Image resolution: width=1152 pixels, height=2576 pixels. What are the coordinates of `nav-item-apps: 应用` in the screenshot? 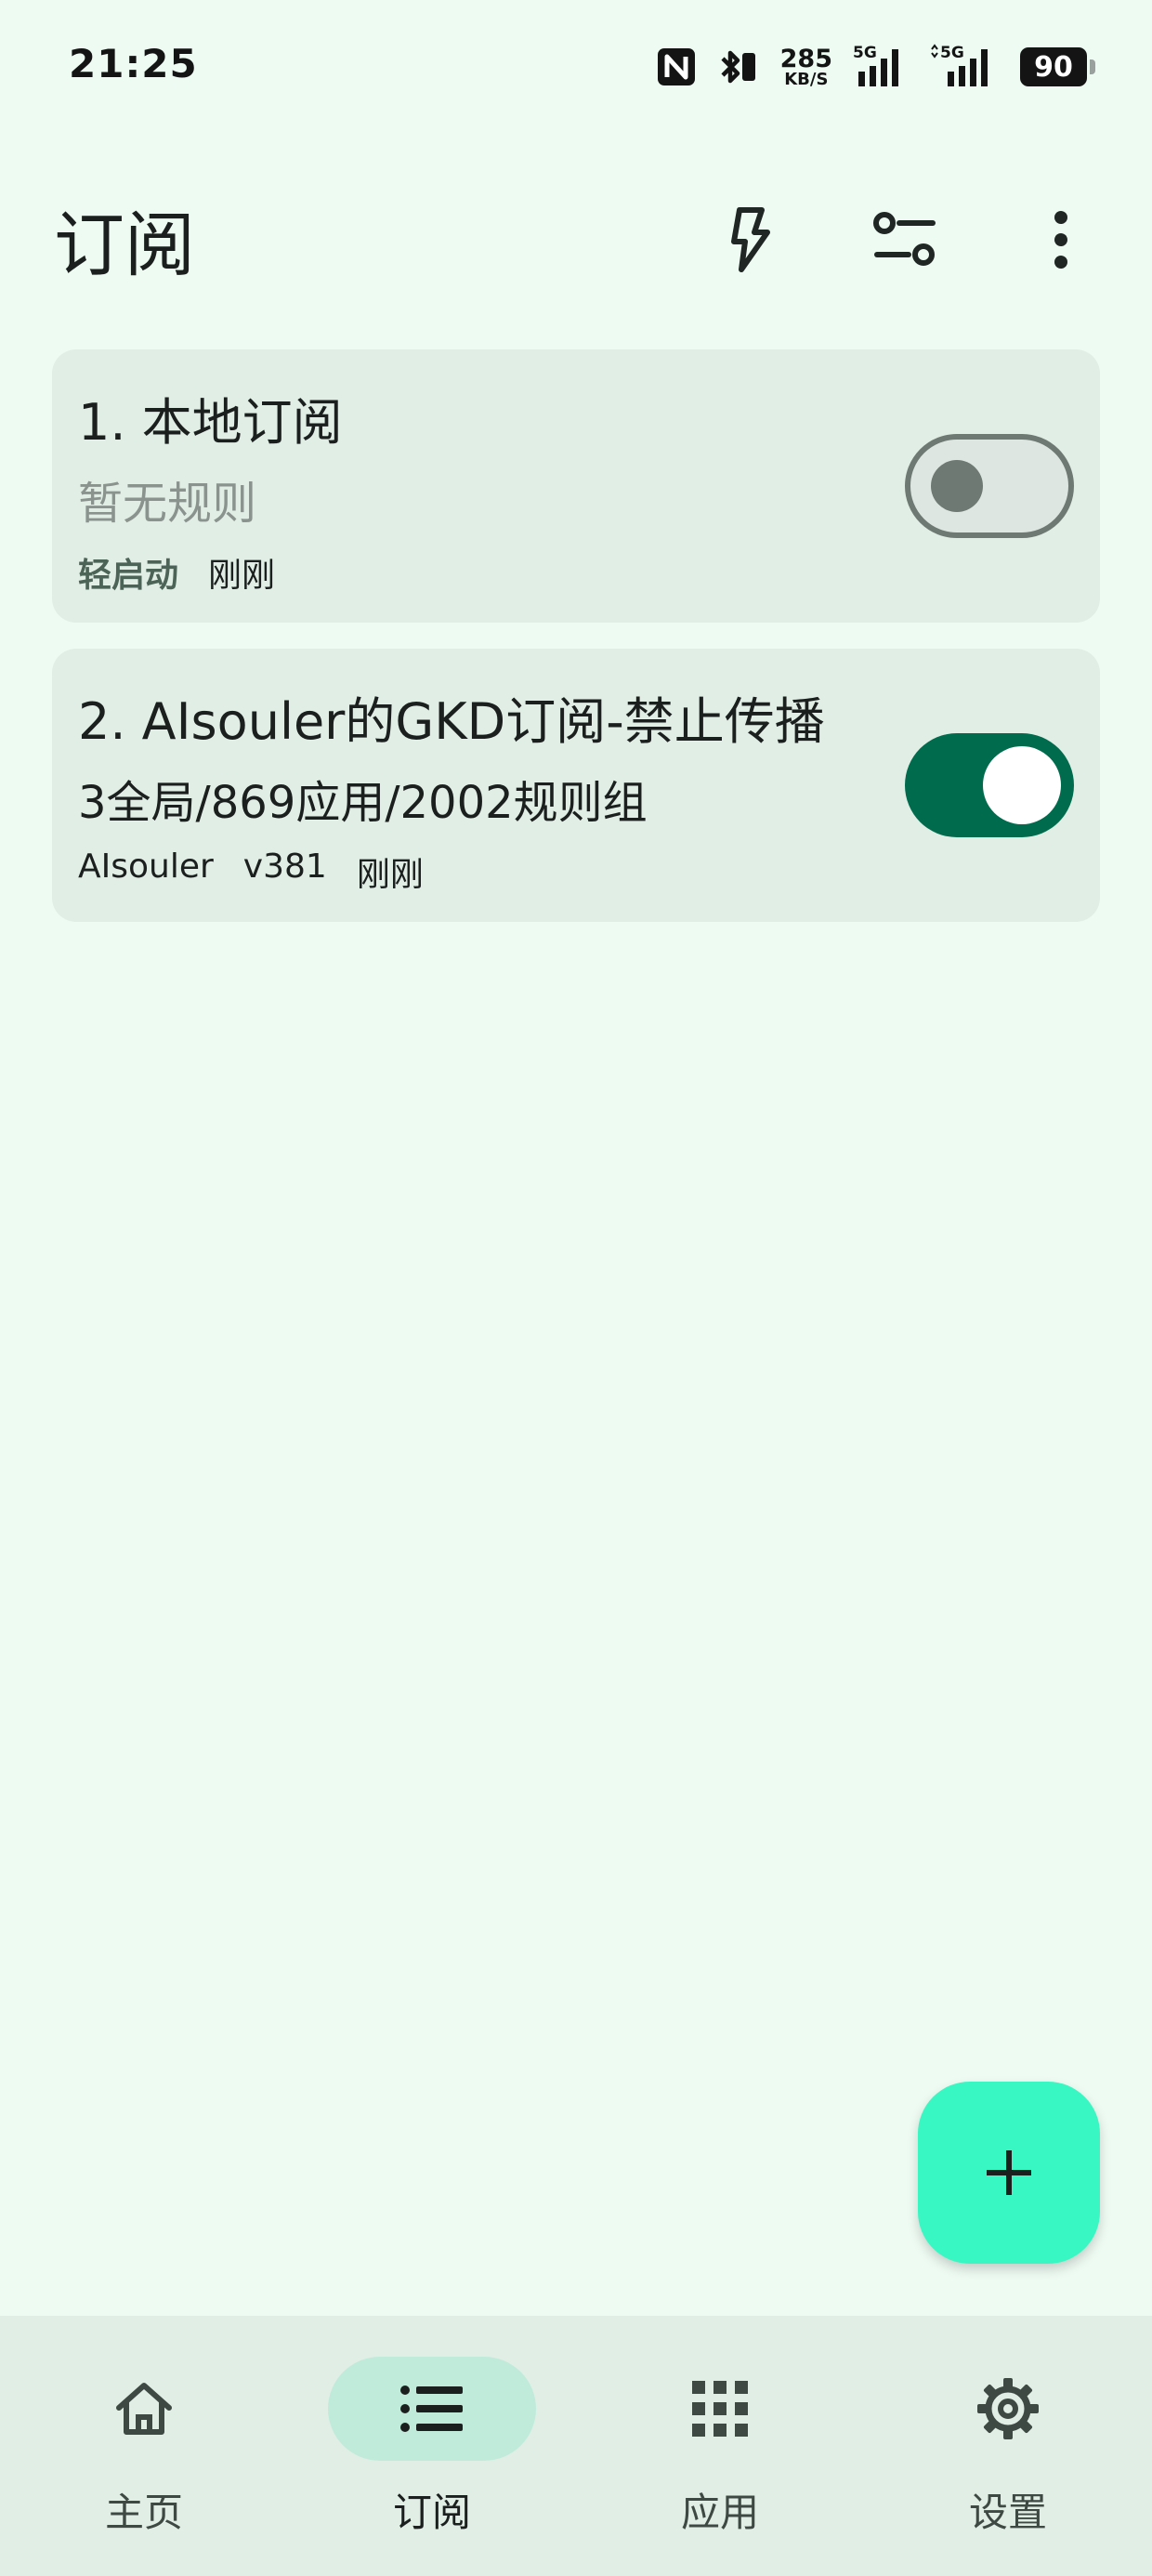 It's located at (720, 2446).